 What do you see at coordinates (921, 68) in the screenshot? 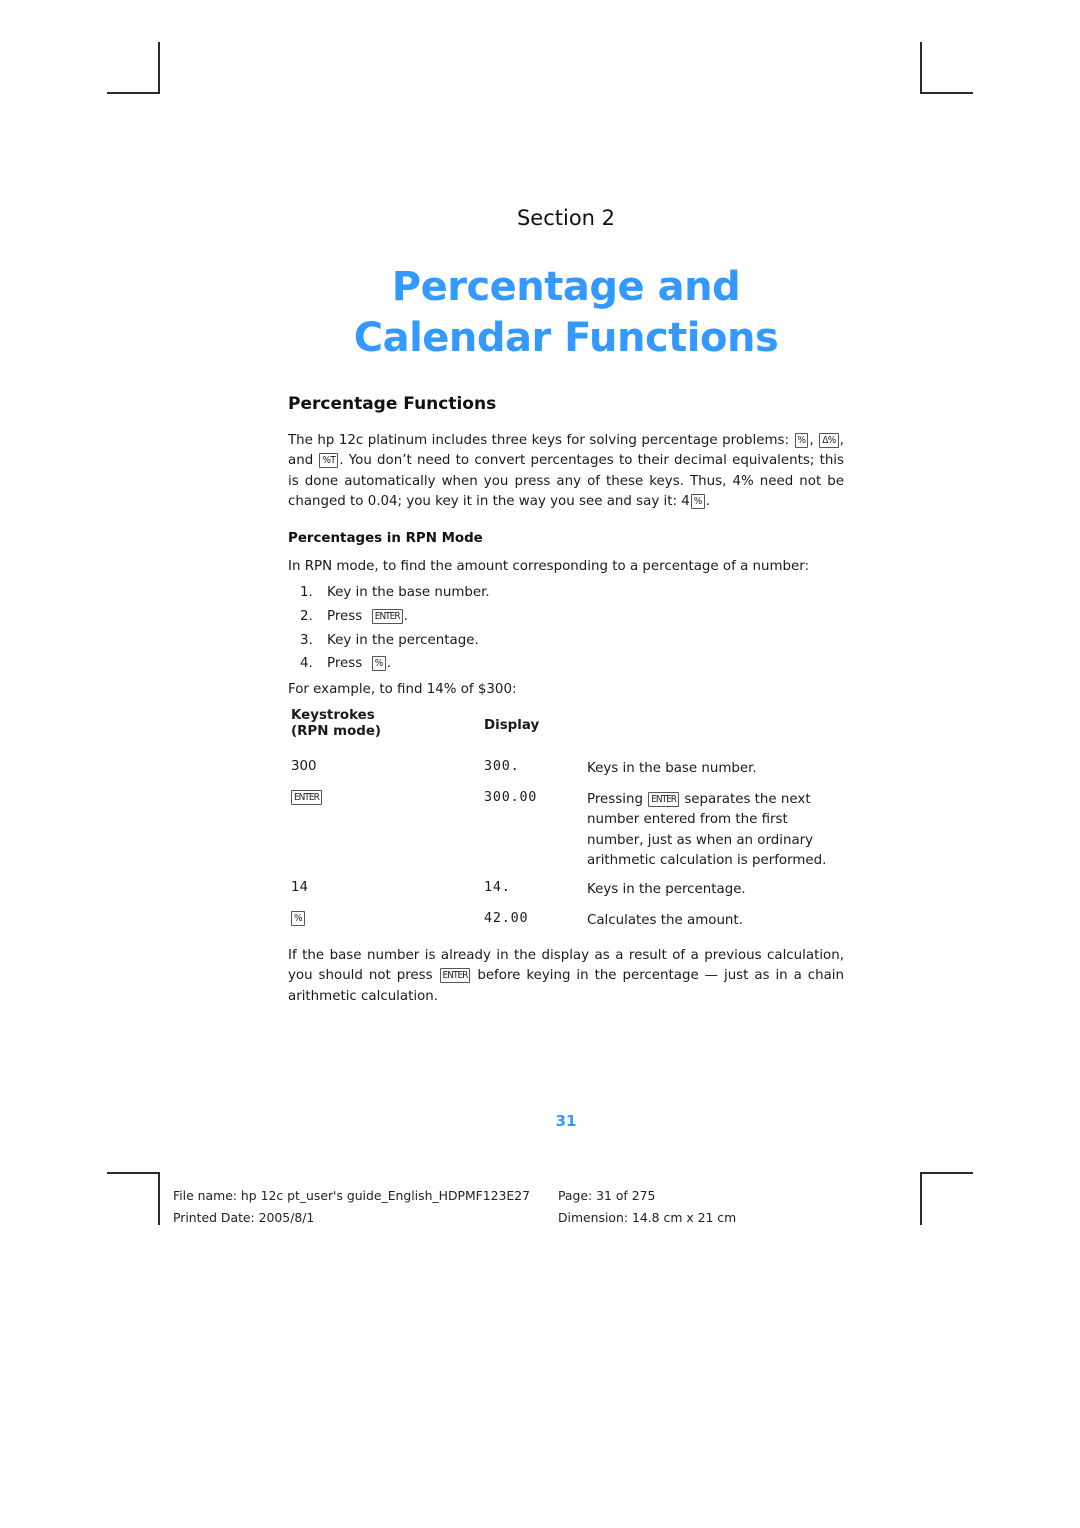
I see `crop-mark-top-right-vertical` at bounding box center [921, 68].